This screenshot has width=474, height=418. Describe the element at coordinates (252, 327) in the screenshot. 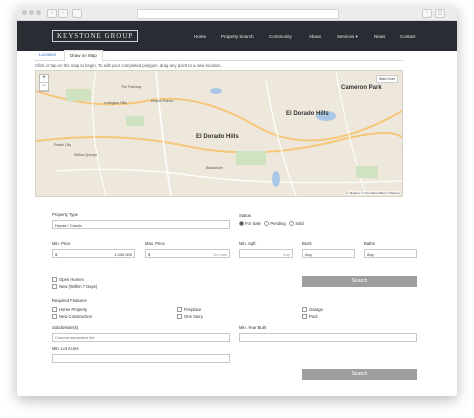

I see `min-year-label: Min. Year Built` at that location.